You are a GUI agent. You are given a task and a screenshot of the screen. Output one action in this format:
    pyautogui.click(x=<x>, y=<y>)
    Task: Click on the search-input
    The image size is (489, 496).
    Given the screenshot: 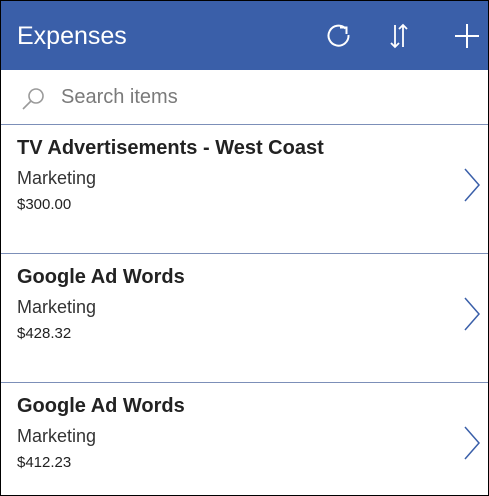 What is the action you would take?
    pyautogui.click(x=261, y=97)
    